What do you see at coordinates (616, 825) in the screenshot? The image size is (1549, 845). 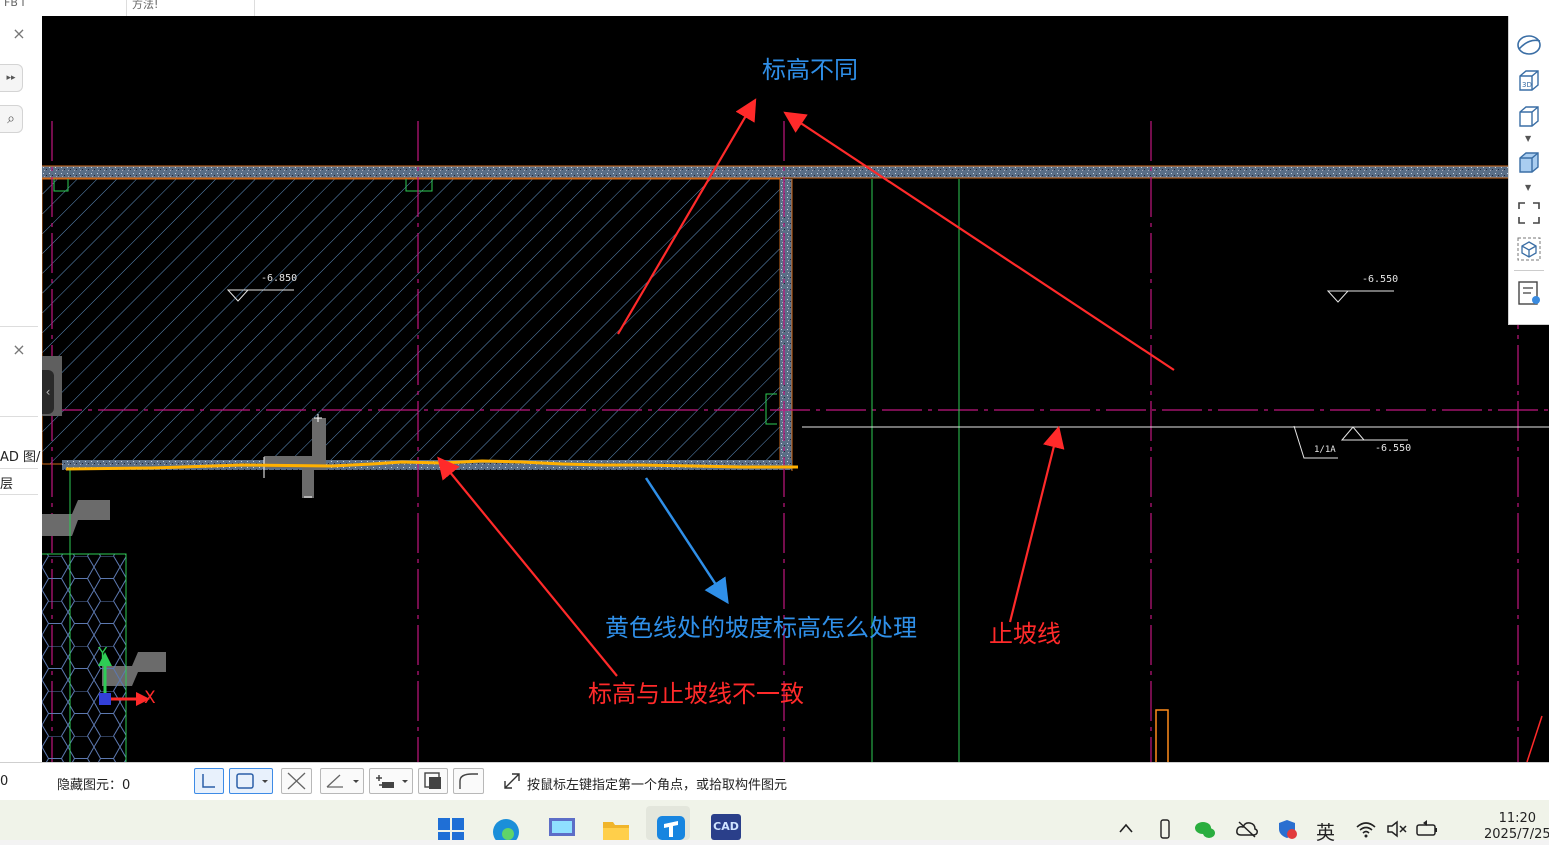 I see `file-explorer-icon` at bounding box center [616, 825].